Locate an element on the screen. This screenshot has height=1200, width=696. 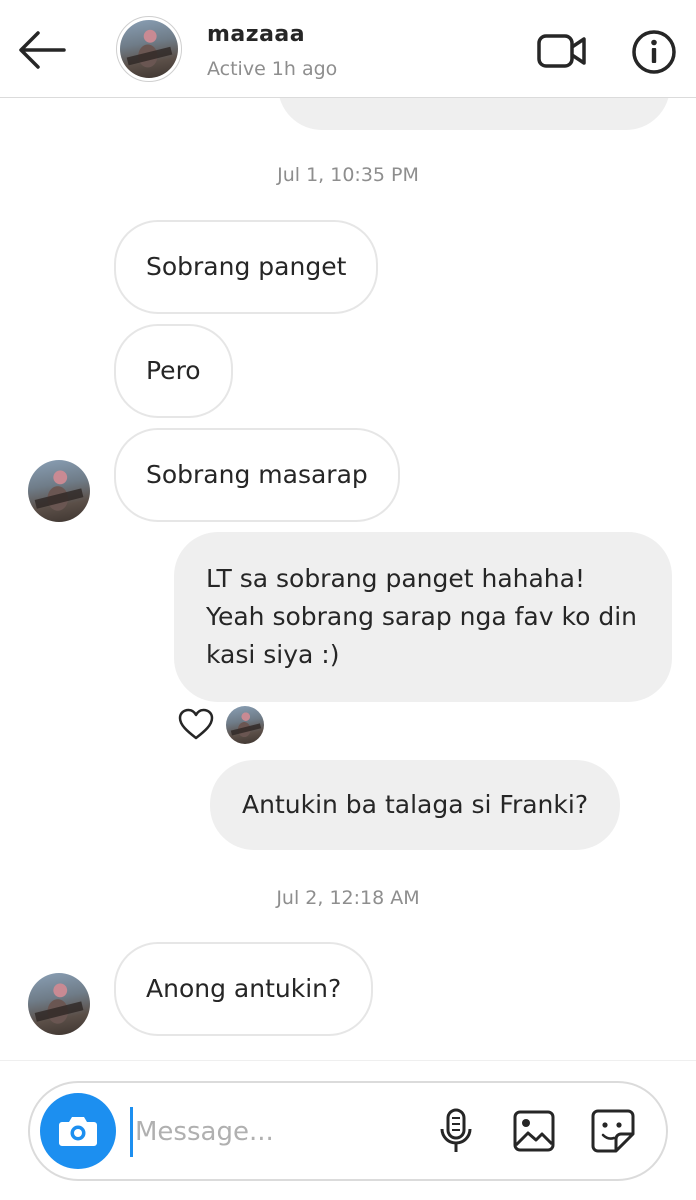
message-reaction is located at coordinates (196, 724).